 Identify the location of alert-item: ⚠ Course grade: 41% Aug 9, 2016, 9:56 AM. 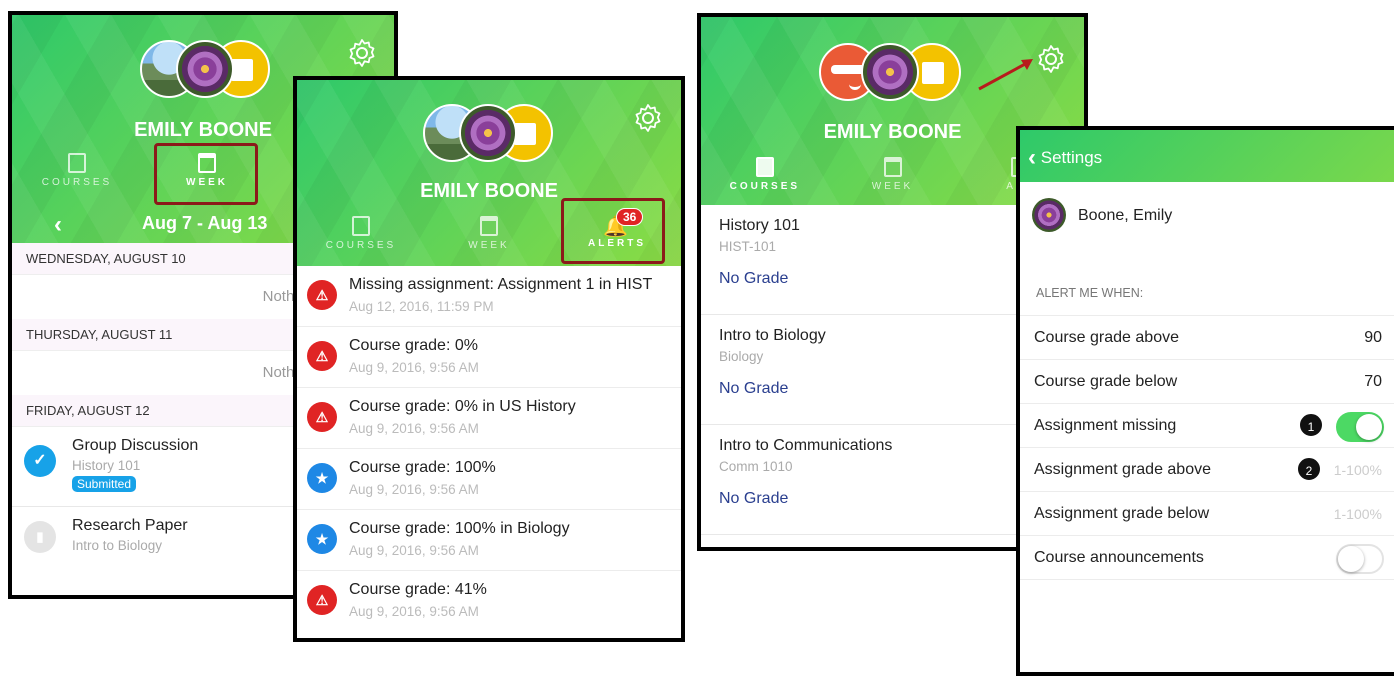
(489, 601).